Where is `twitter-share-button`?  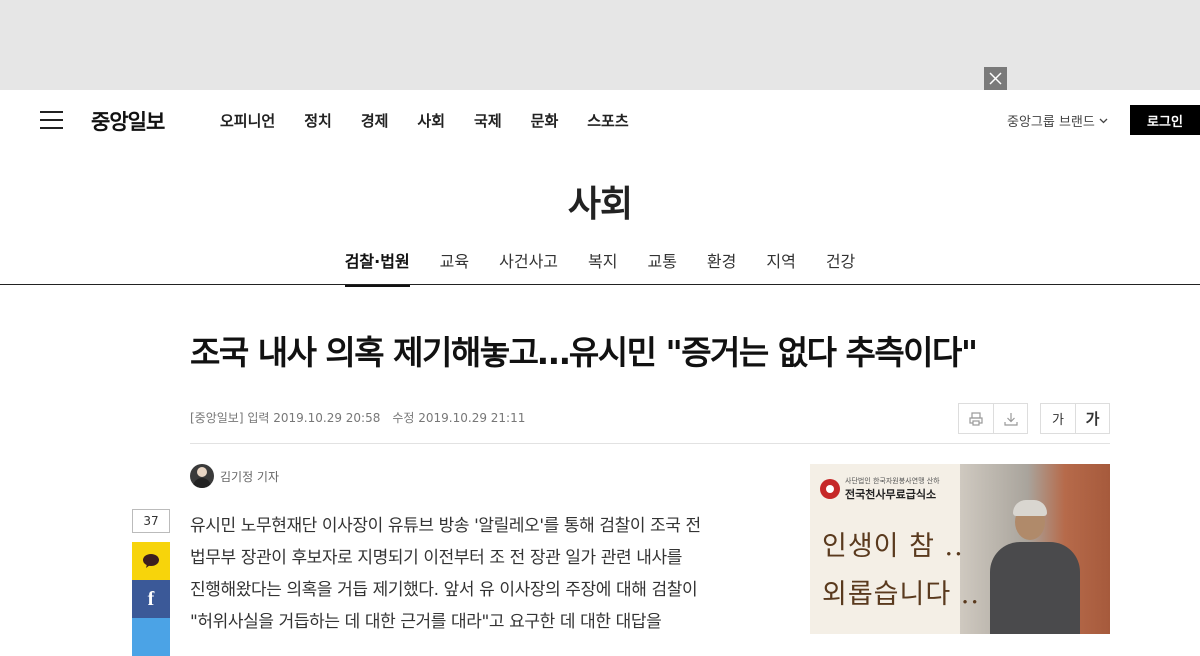 twitter-share-button is located at coordinates (151, 637).